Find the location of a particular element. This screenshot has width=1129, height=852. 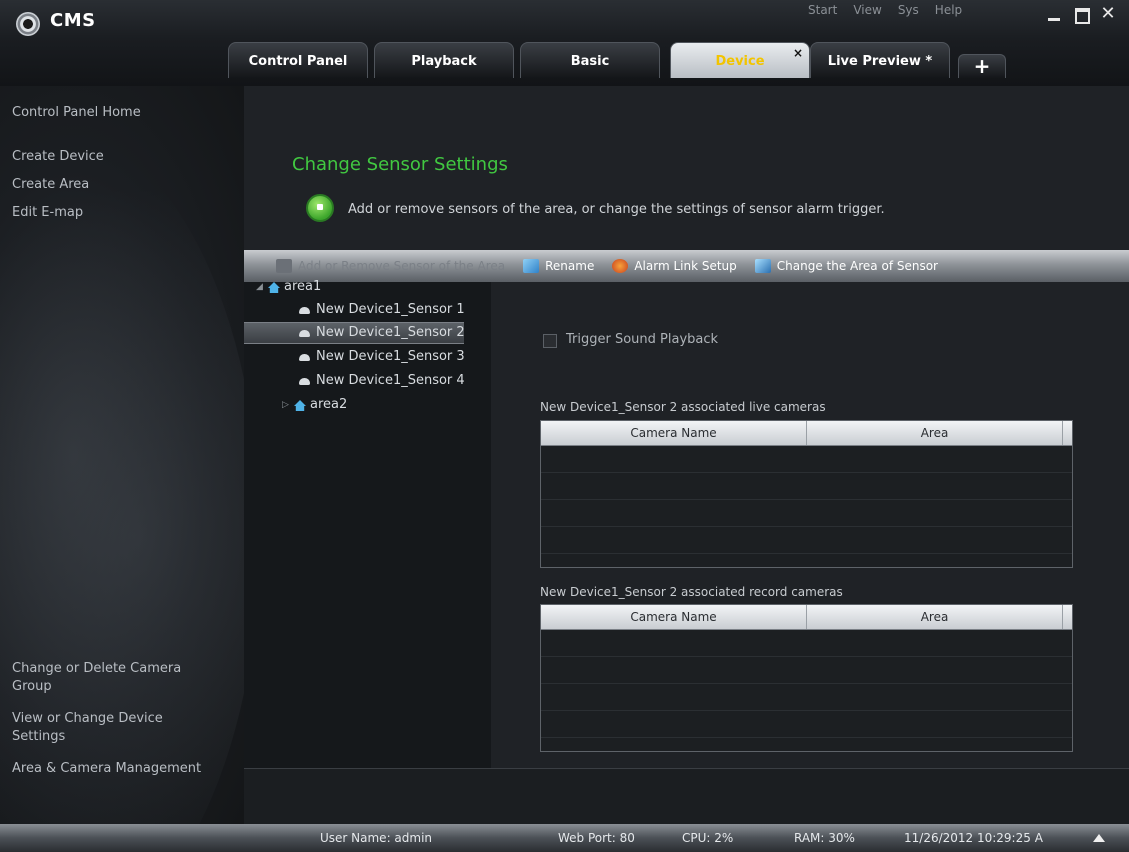

sidebar-item-create-area: Create Area is located at coordinates (126, 185).